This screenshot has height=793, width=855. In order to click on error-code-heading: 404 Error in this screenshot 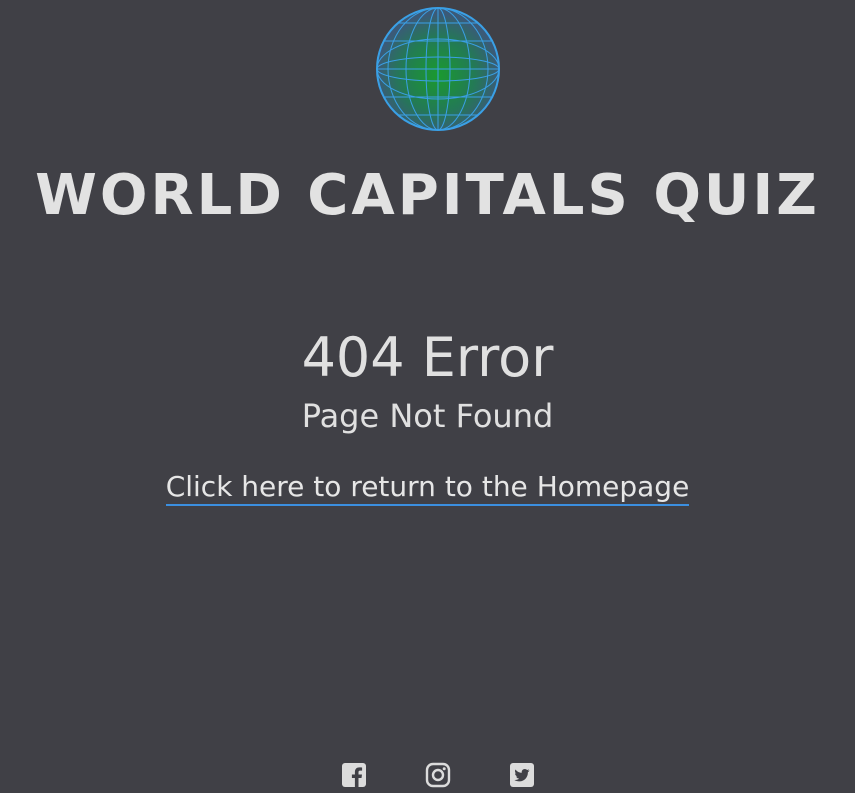, I will do `click(427, 357)`.